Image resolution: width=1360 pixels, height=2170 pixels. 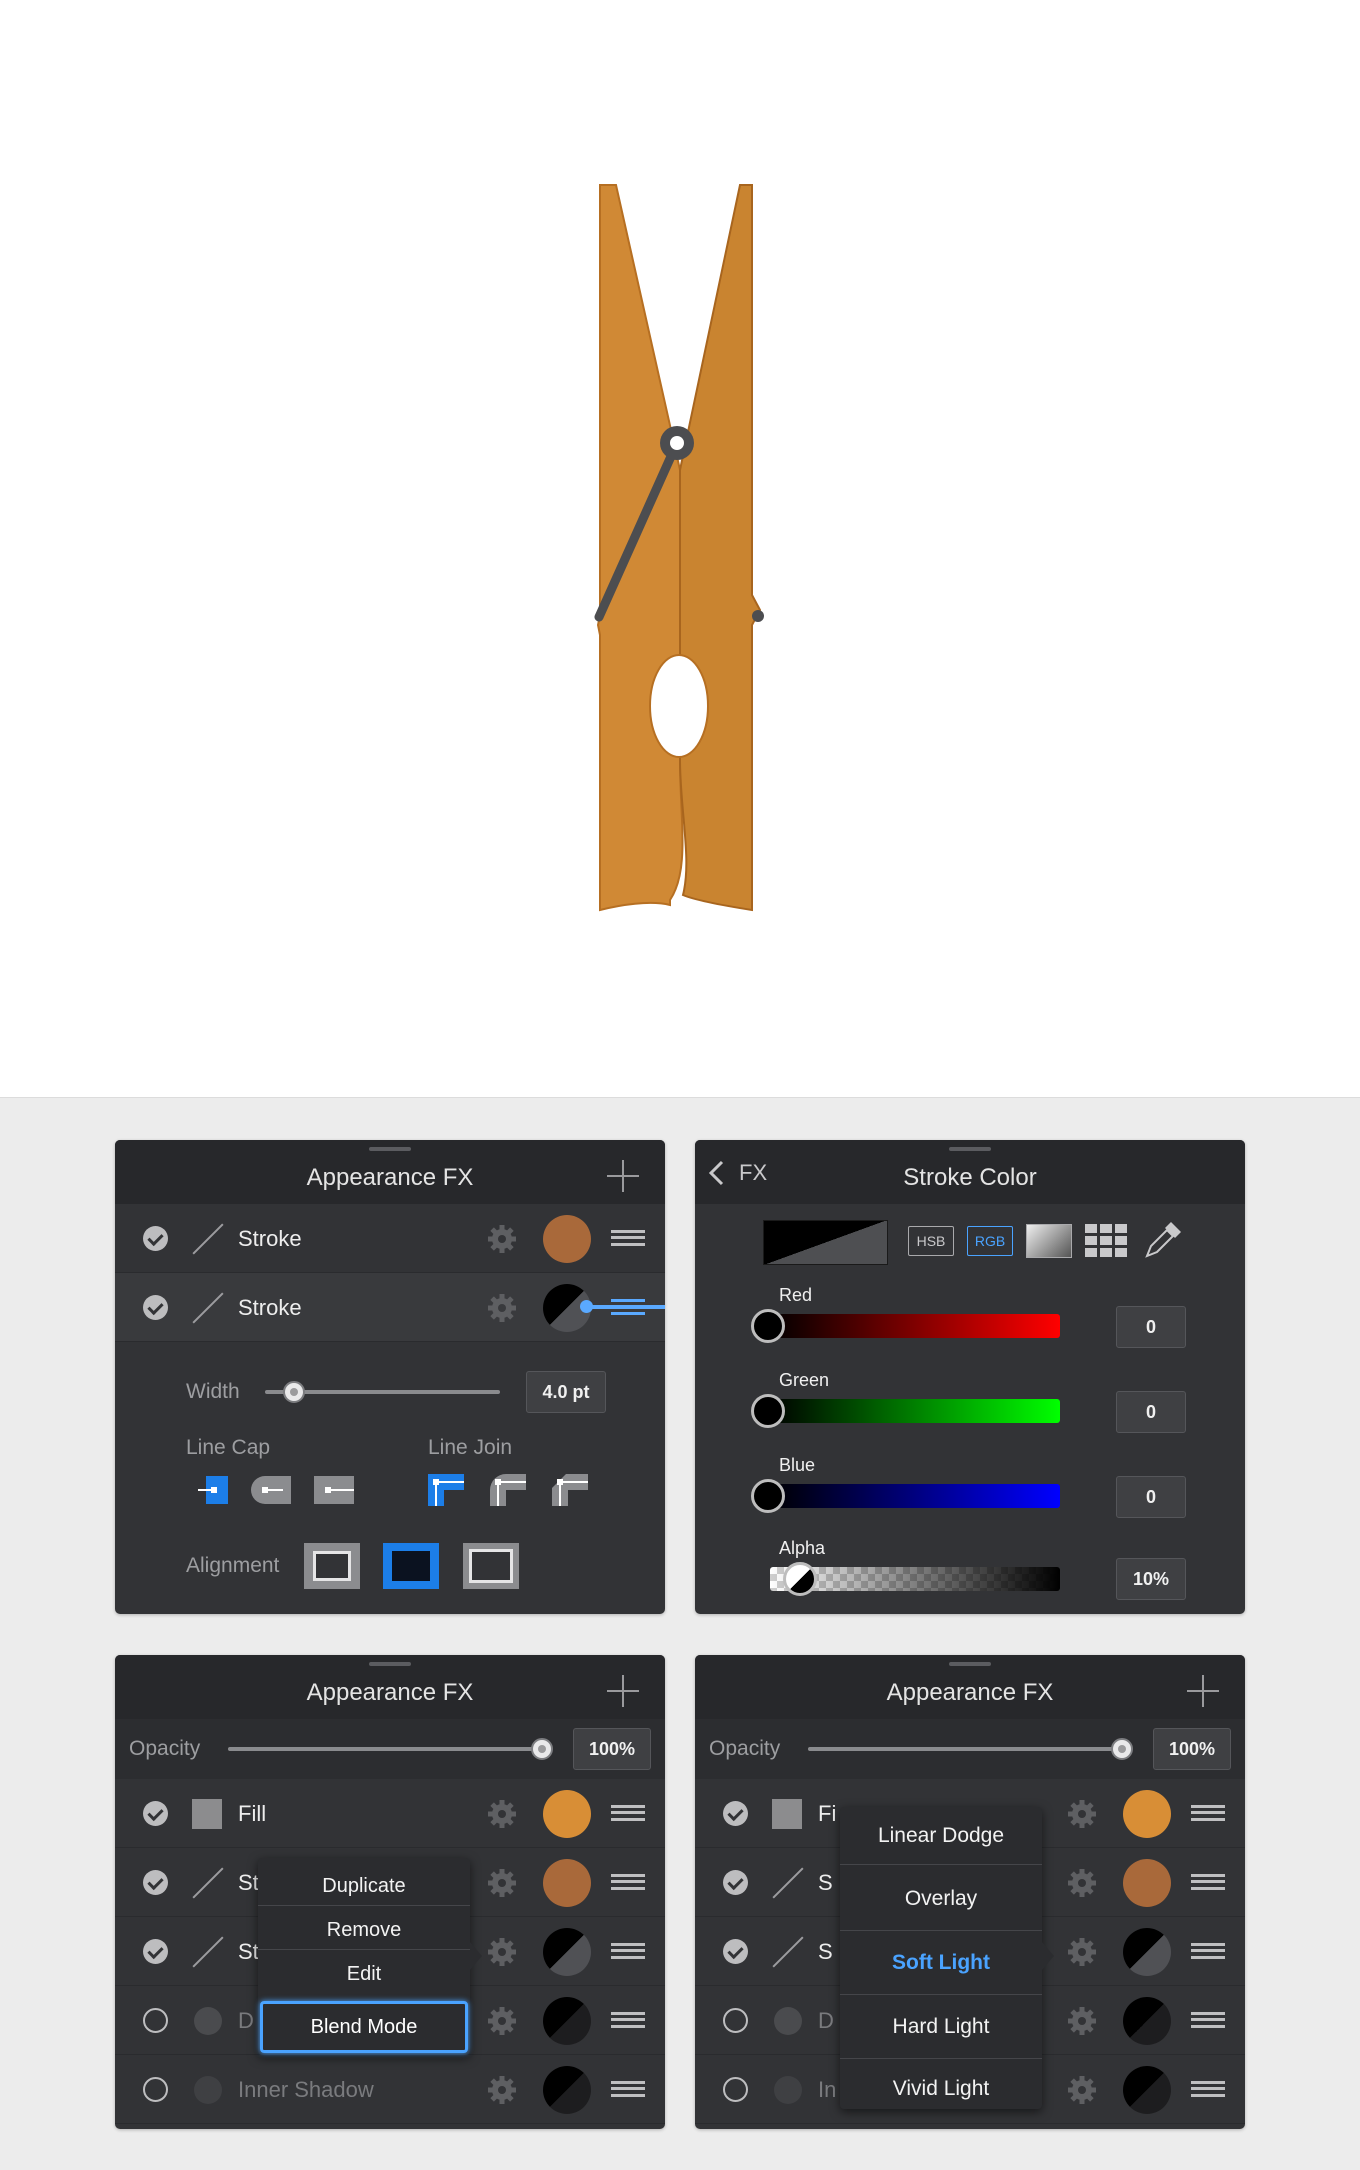 What do you see at coordinates (1151, 1327) in the screenshot?
I see `red-value: 0` at bounding box center [1151, 1327].